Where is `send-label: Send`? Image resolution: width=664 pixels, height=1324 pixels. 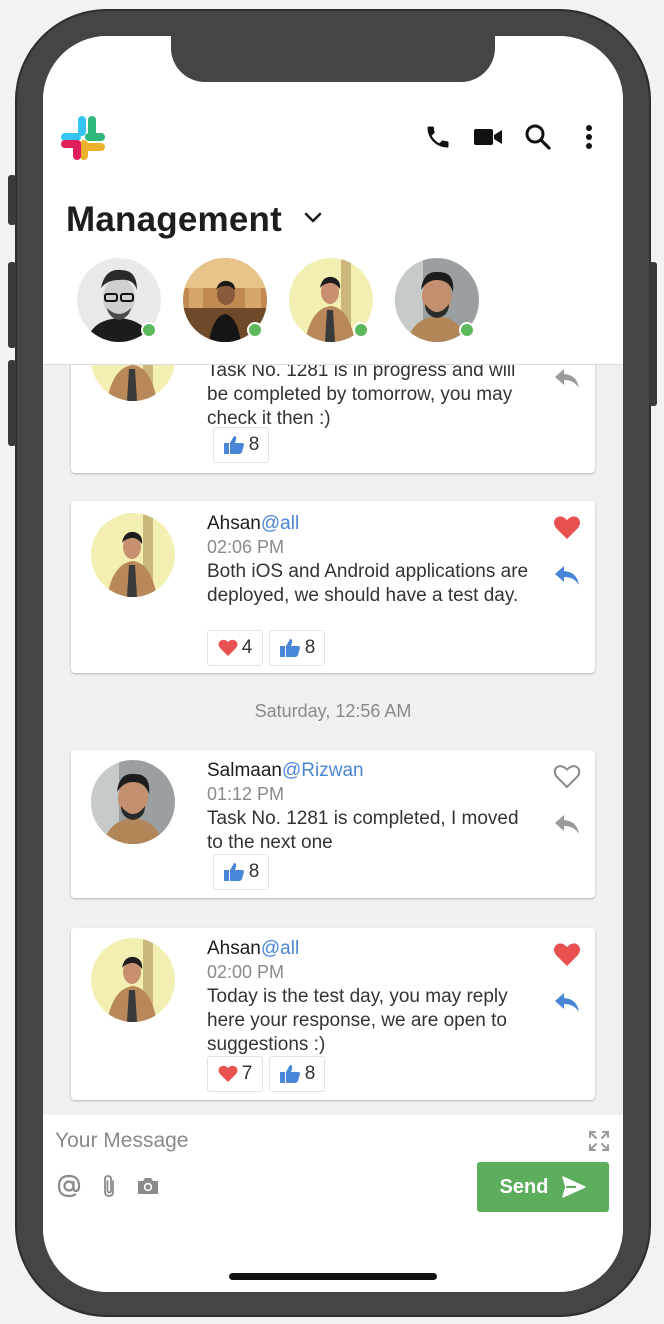
send-label: Send is located at coordinates (524, 1186).